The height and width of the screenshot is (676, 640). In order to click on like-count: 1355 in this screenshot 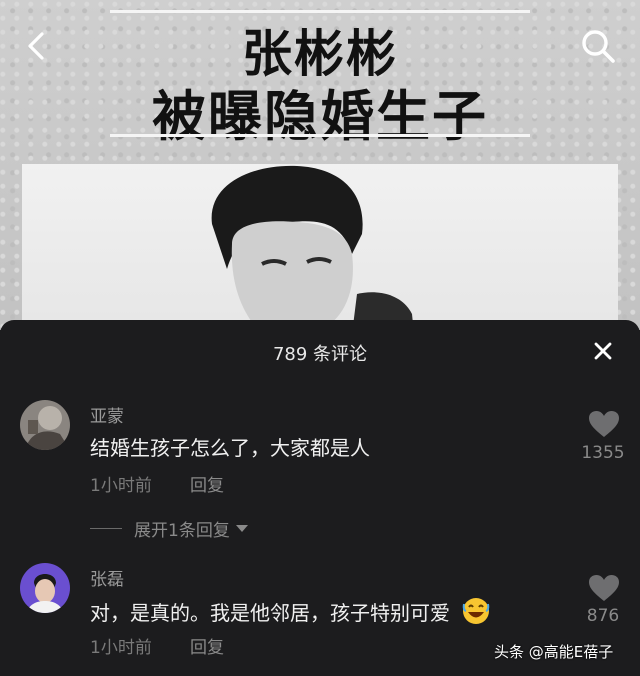, I will do `click(603, 453)`.